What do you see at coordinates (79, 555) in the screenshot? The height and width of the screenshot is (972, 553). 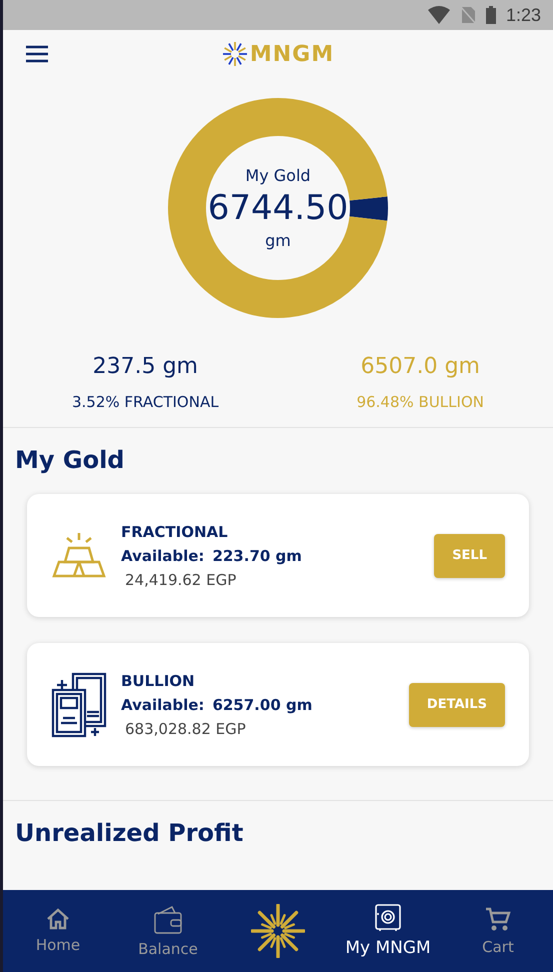 I see `ingots-icon` at bounding box center [79, 555].